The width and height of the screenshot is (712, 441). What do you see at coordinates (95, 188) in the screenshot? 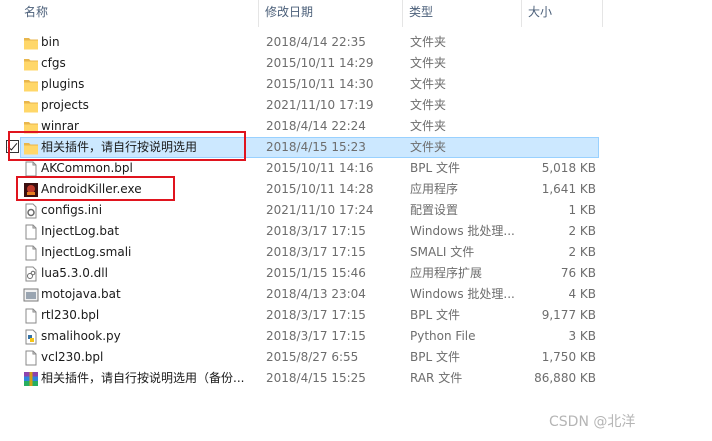
I see `highlight-box-androidkiller` at bounding box center [95, 188].